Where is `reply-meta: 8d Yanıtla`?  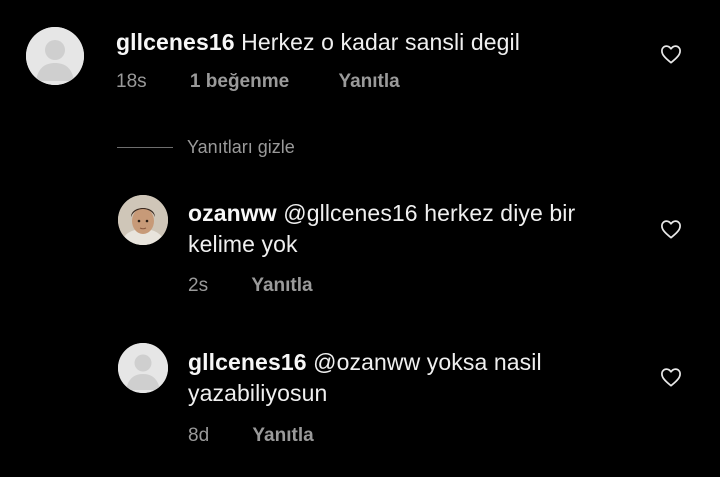
reply-meta: 8d Yanıtla is located at coordinates (251, 436).